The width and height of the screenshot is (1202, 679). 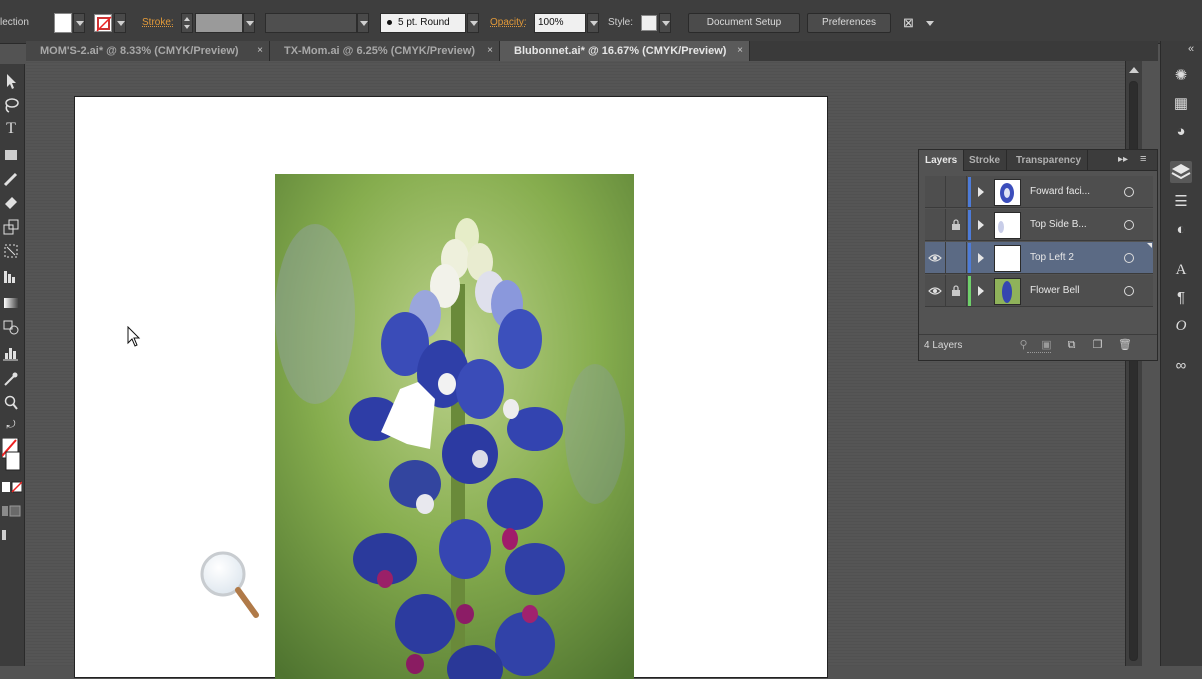 What do you see at coordinates (473, 23) in the screenshot?
I see `brush-dropdown` at bounding box center [473, 23].